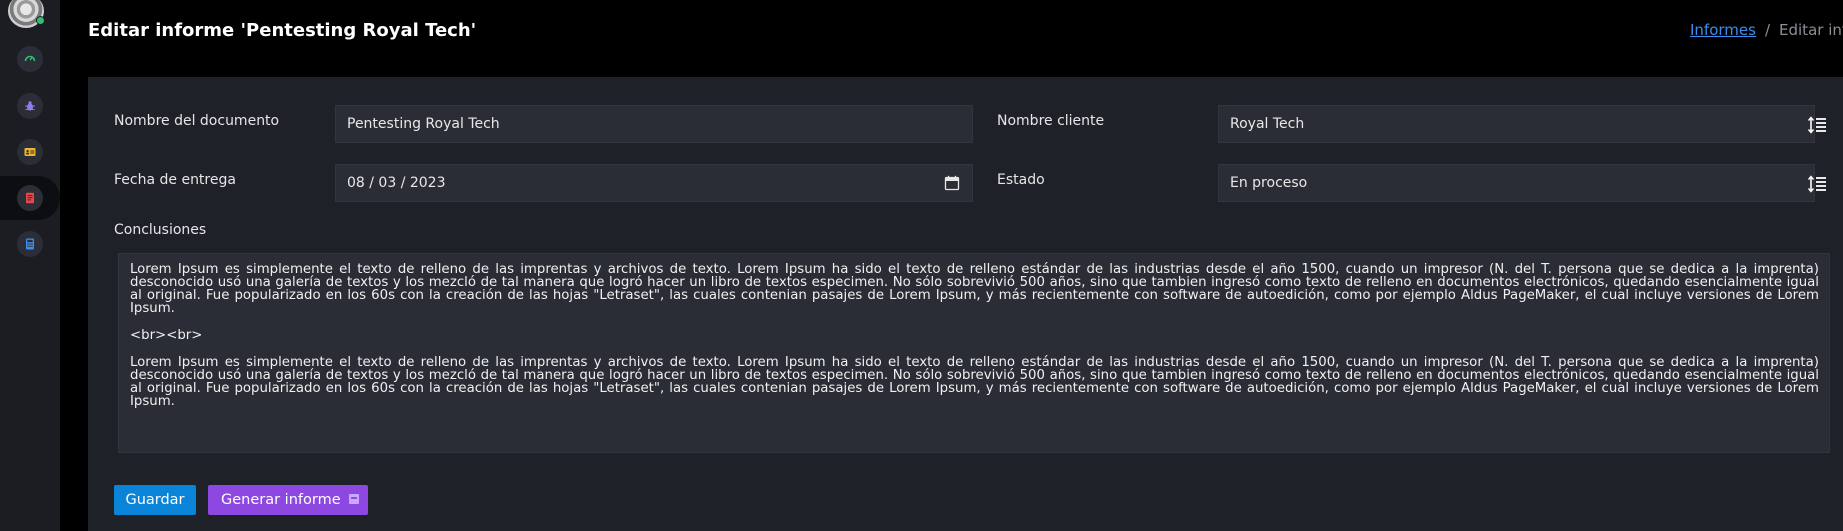  What do you see at coordinates (1051, 121) in the screenshot?
I see `client-name-label: Nombre cliente` at bounding box center [1051, 121].